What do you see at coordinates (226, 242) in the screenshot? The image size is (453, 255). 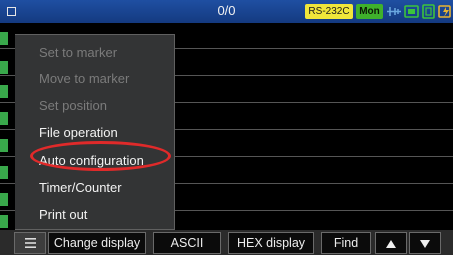 I see `function-bar: Change display ASCII HEX display Find` at bounding box center [226, 242].